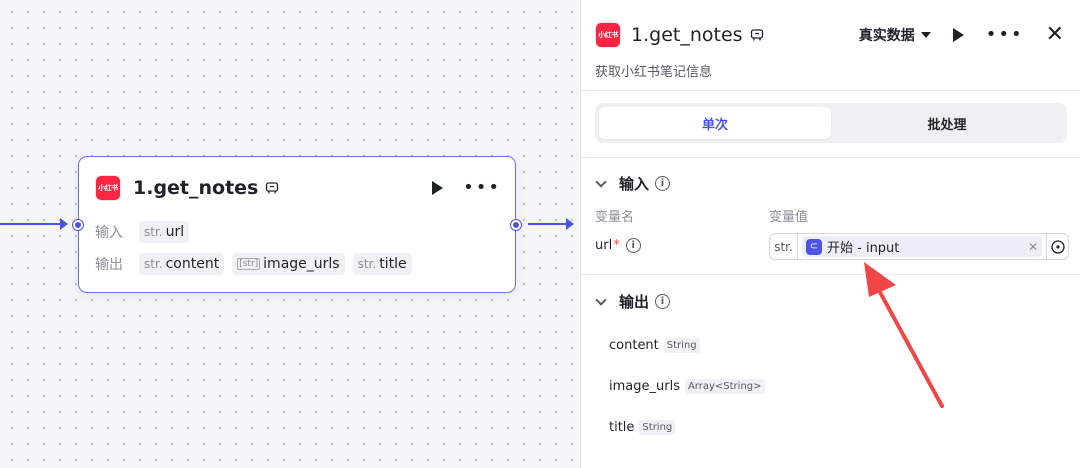  What do you see at coordinates (789, 217) in the screenshot?
I see `column-variable-value: 变量值` at bounding box center [789, 217].